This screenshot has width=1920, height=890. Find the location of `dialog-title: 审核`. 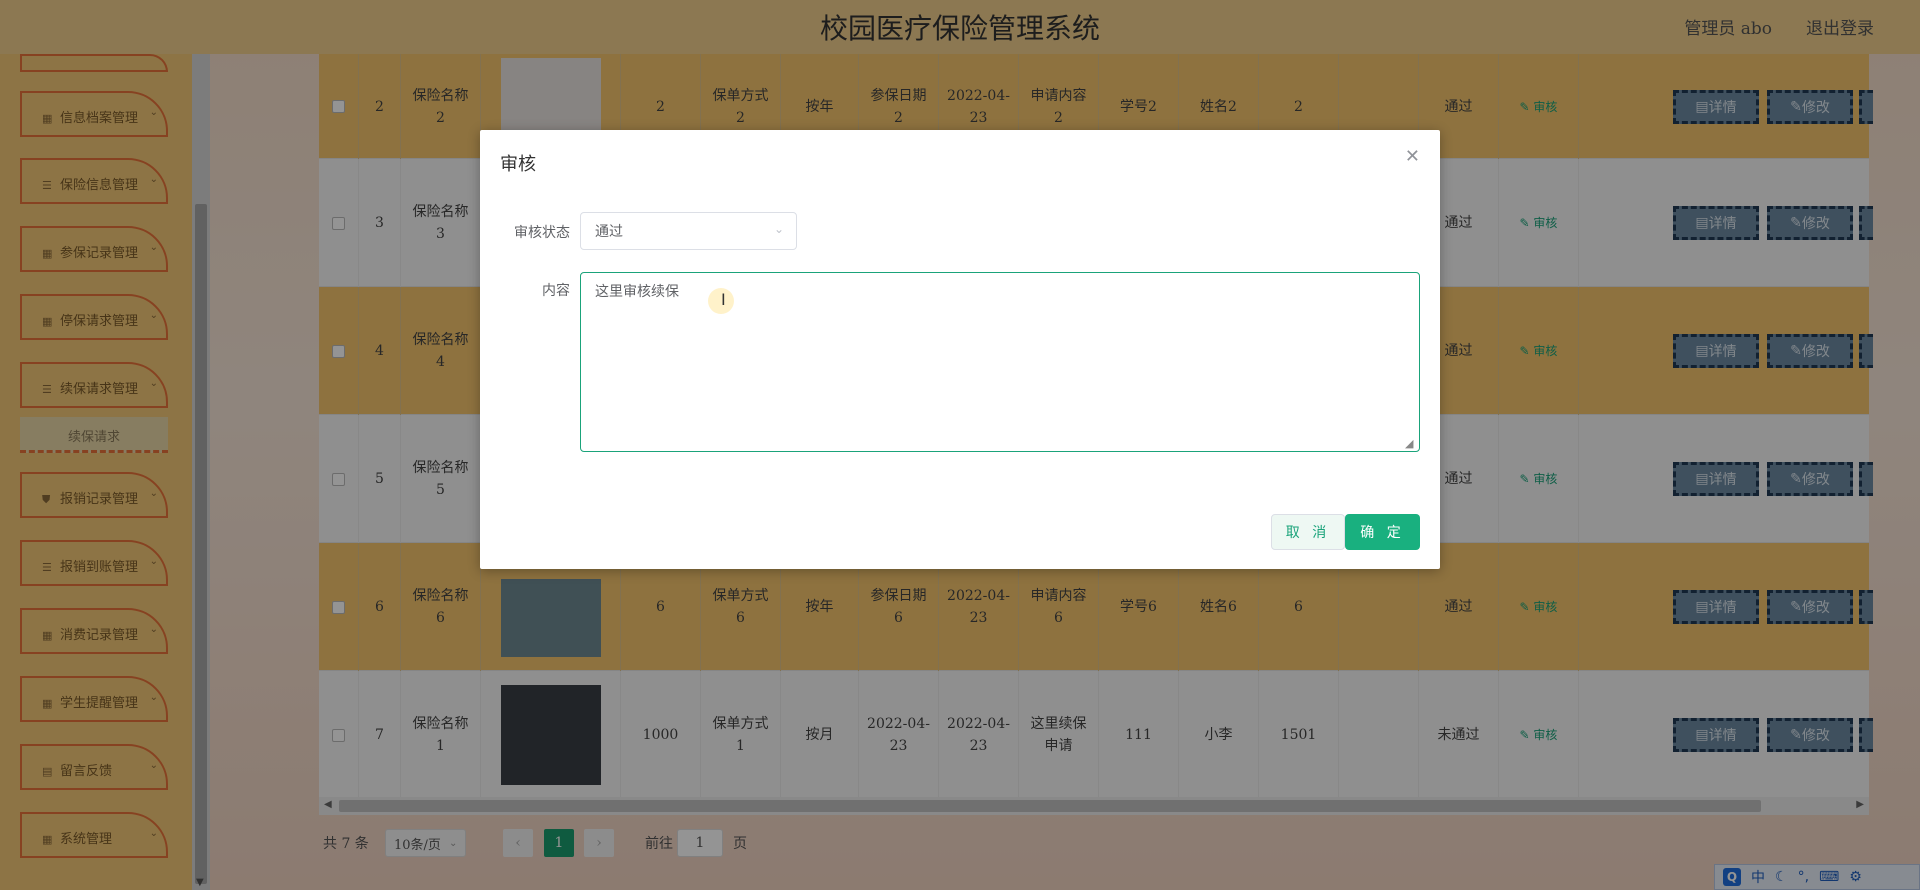

dialog-title: 审核 is located at coordinates (518, 164).